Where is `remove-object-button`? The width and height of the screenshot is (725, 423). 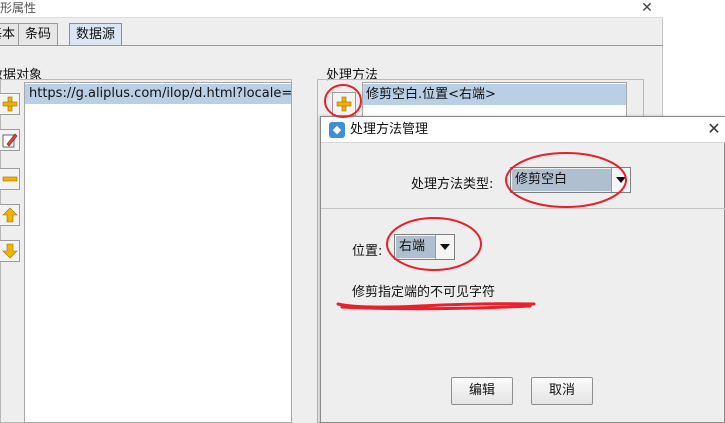
remove-object-button is located at coordinates (10, 179).